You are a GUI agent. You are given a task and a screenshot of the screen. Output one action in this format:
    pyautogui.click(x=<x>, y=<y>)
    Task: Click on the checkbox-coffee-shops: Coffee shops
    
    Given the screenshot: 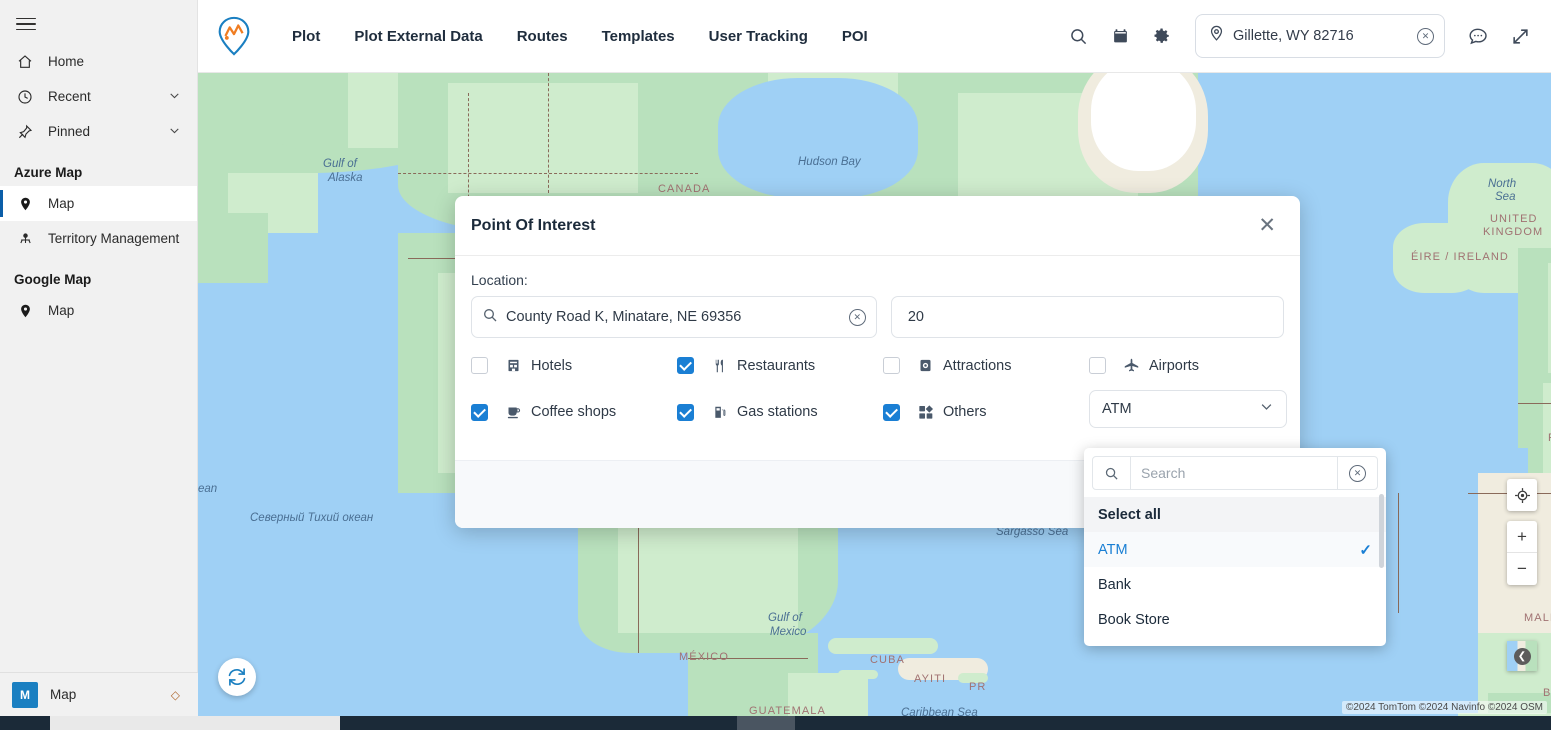 What is the action you would take?
    pyautogui.click(x=574, y=412)
    